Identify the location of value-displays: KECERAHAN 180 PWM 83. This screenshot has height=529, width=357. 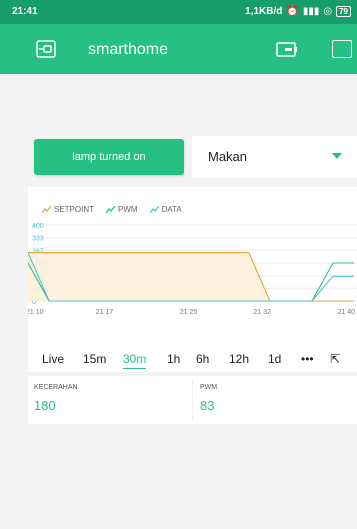
(192, 400).